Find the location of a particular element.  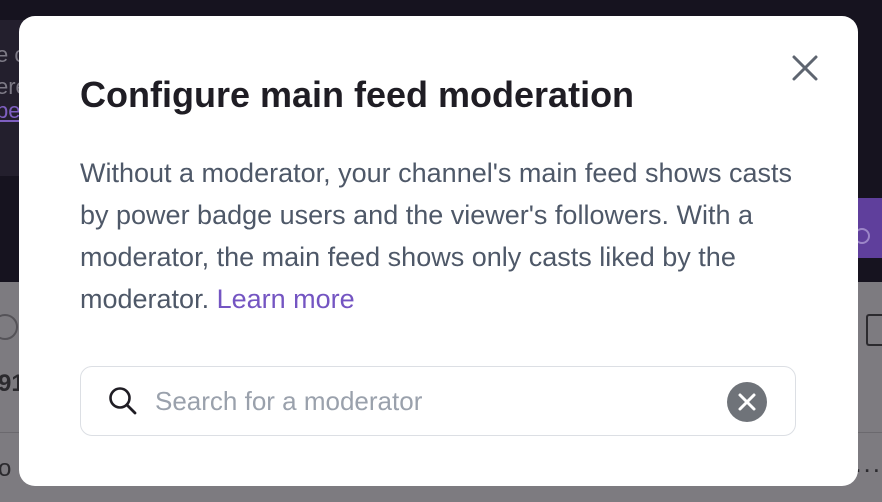

learn-more-link: Learn more is located at coordinates (286, 299).